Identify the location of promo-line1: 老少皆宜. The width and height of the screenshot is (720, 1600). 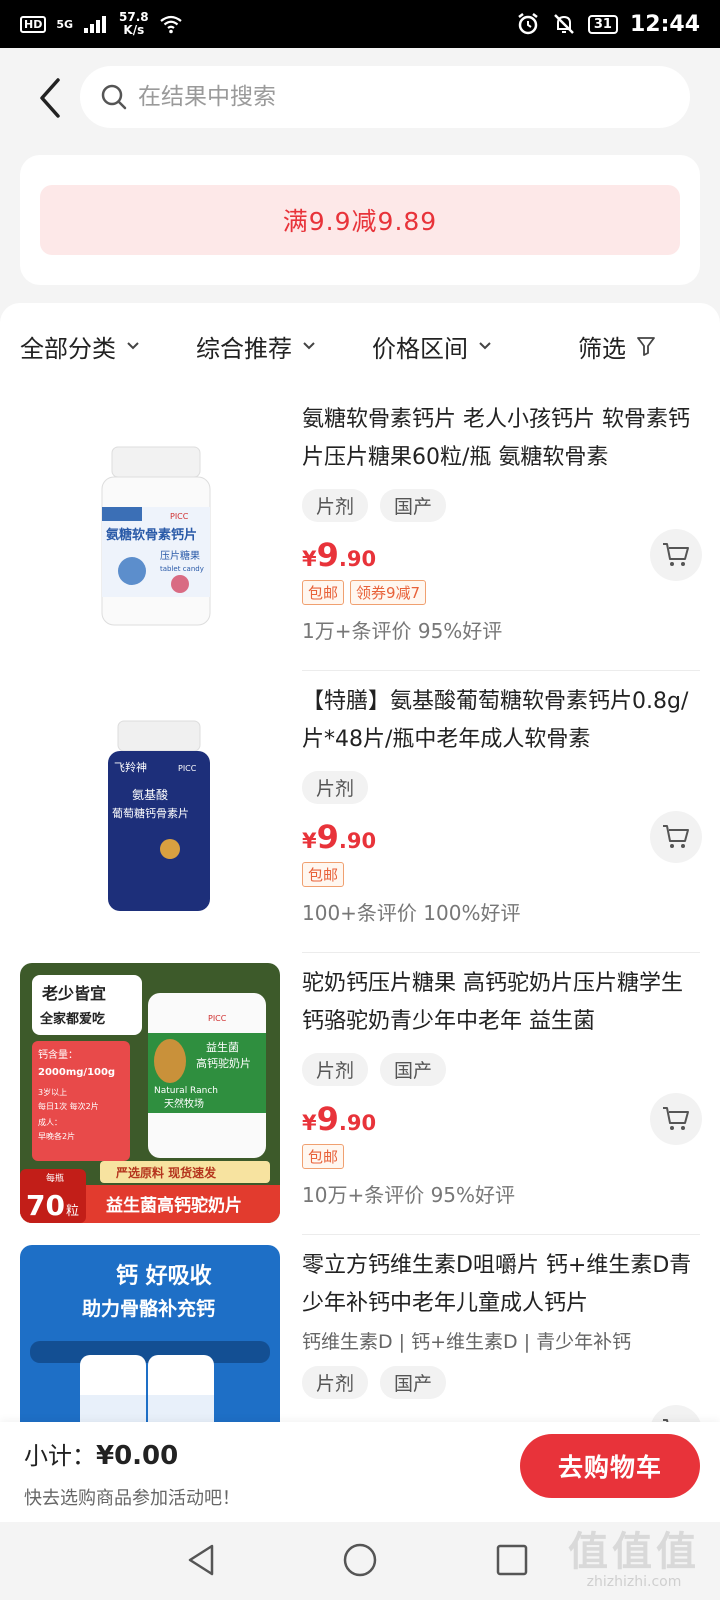
(73, 993).